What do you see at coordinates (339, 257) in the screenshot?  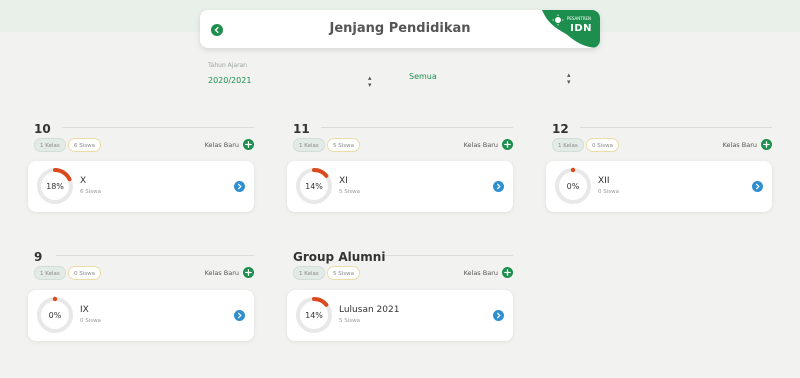 I see `section-title: Group Alumni` at bounding box center [339, 257].